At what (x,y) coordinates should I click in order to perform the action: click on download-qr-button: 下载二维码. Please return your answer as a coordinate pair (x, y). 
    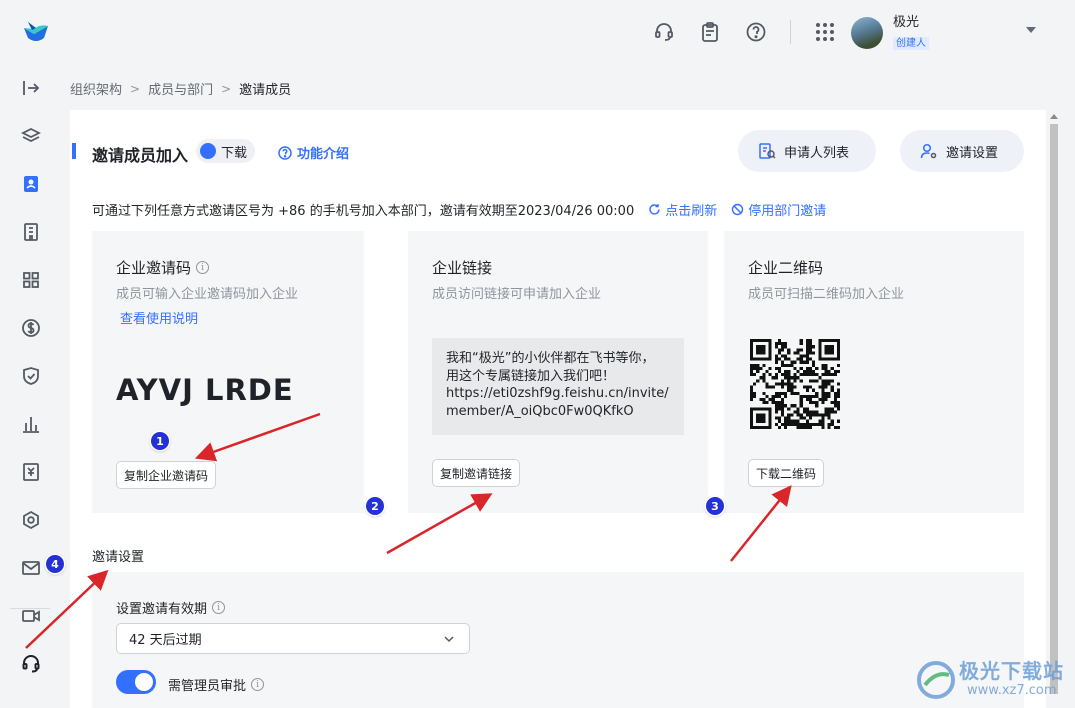
    Looking at the image, I should click on (786, 473).